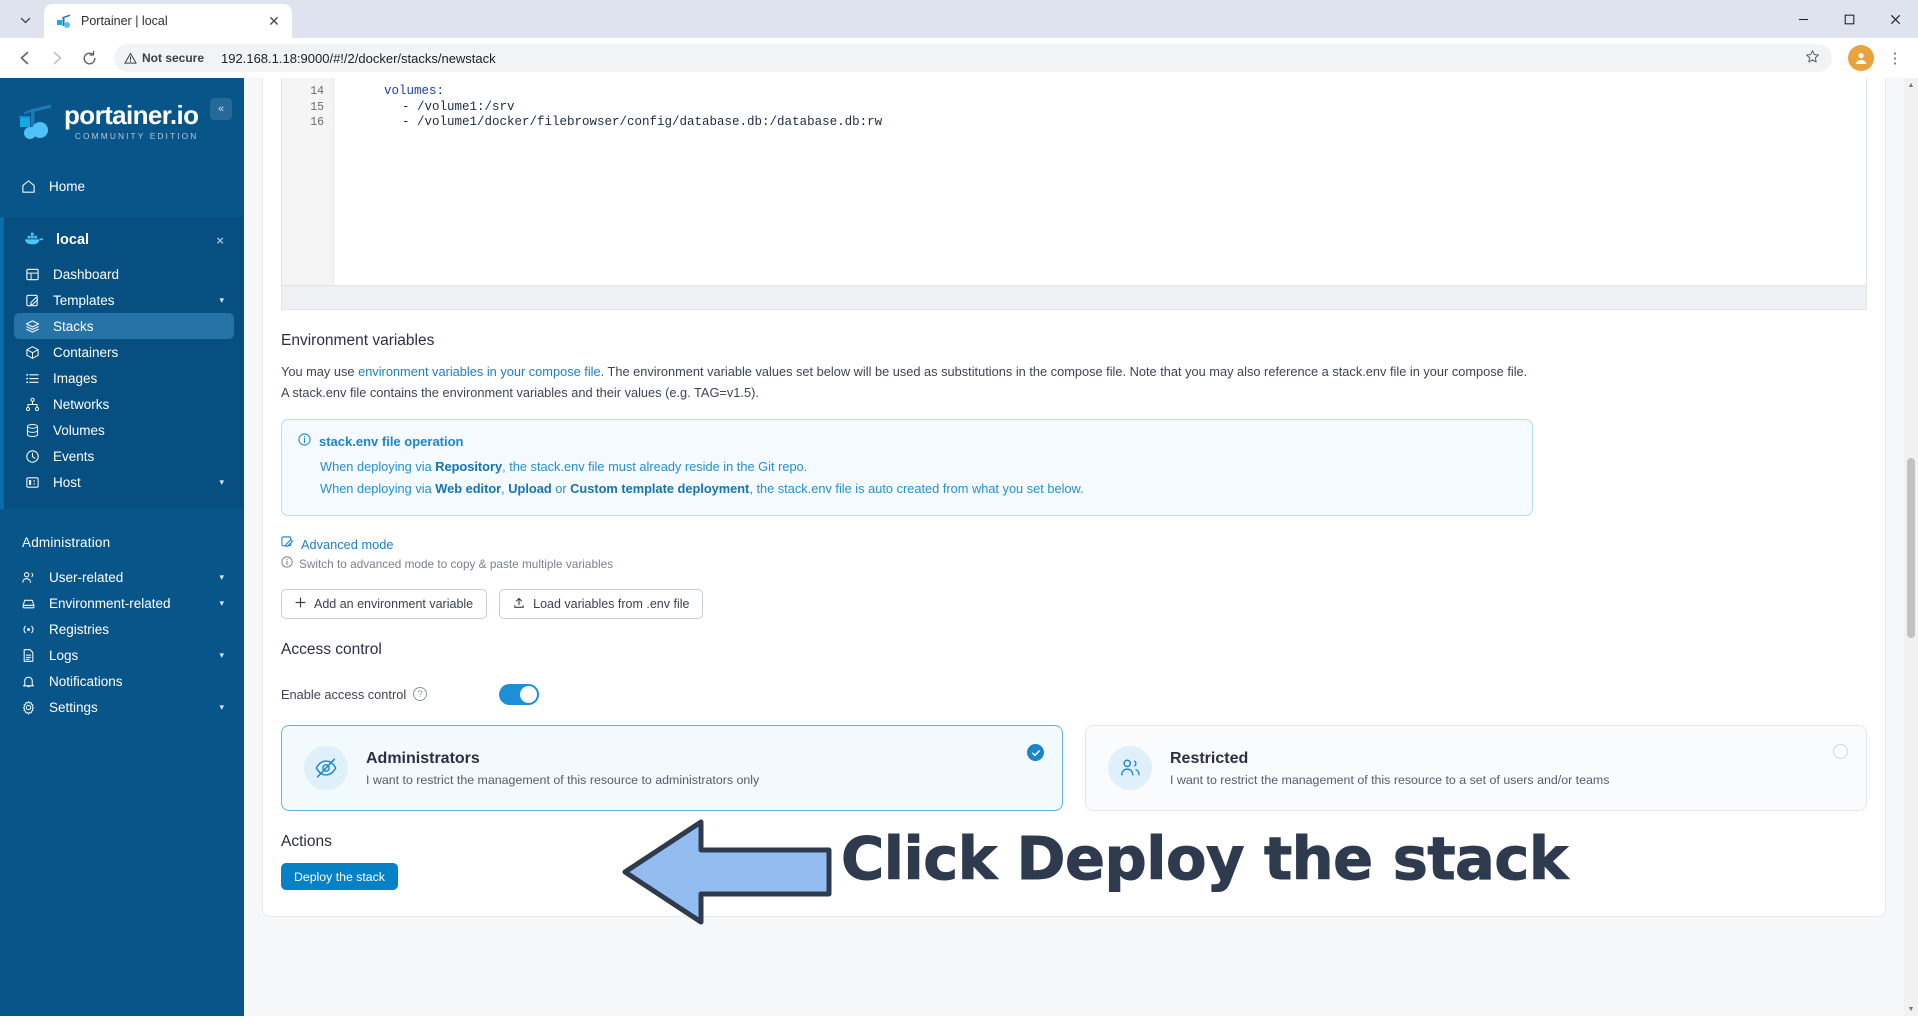  What do you see at coordinates (124, 352) in the screenshot?
I see `sidebar-item-containers: Containers` at bounding box center [124, 352].